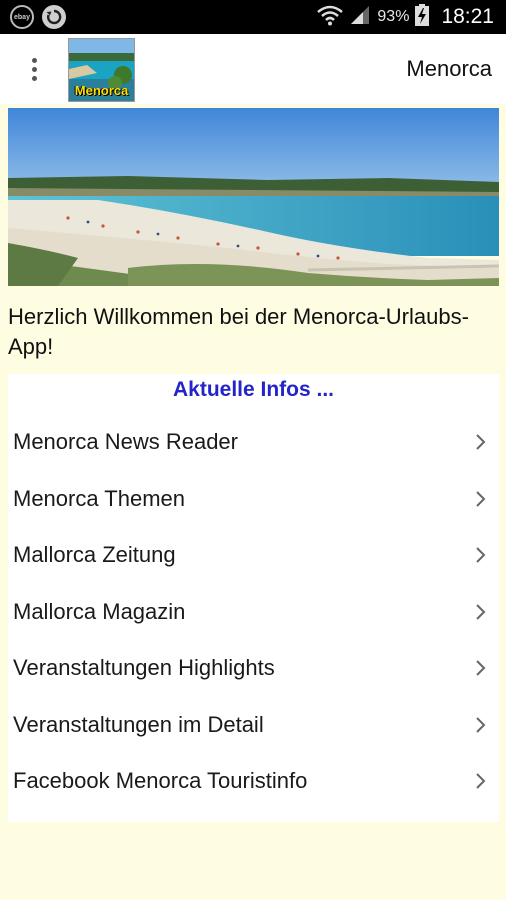  I want to click on ebay-notification-icon: ebay, so click(22, 17).